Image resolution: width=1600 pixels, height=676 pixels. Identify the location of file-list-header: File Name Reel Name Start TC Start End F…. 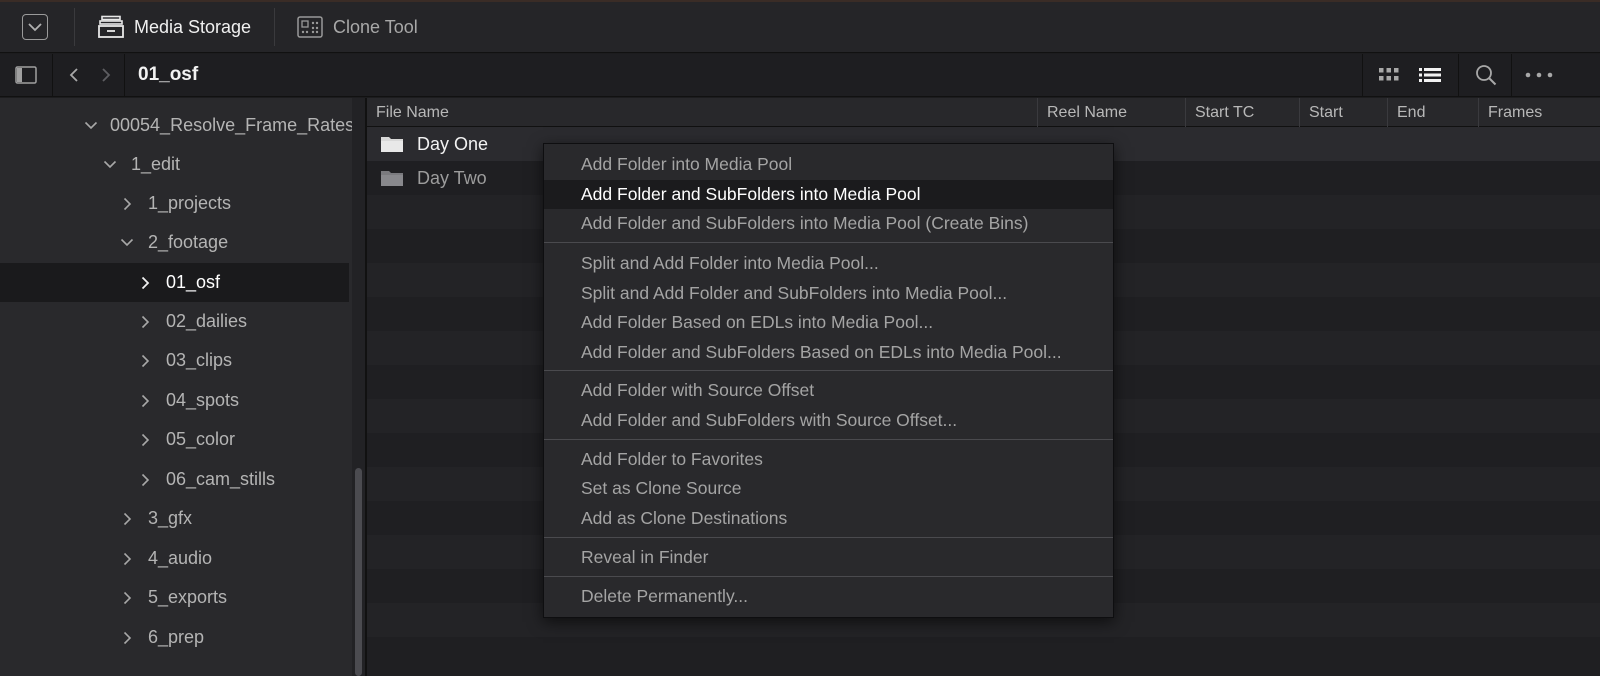
(983, 112).